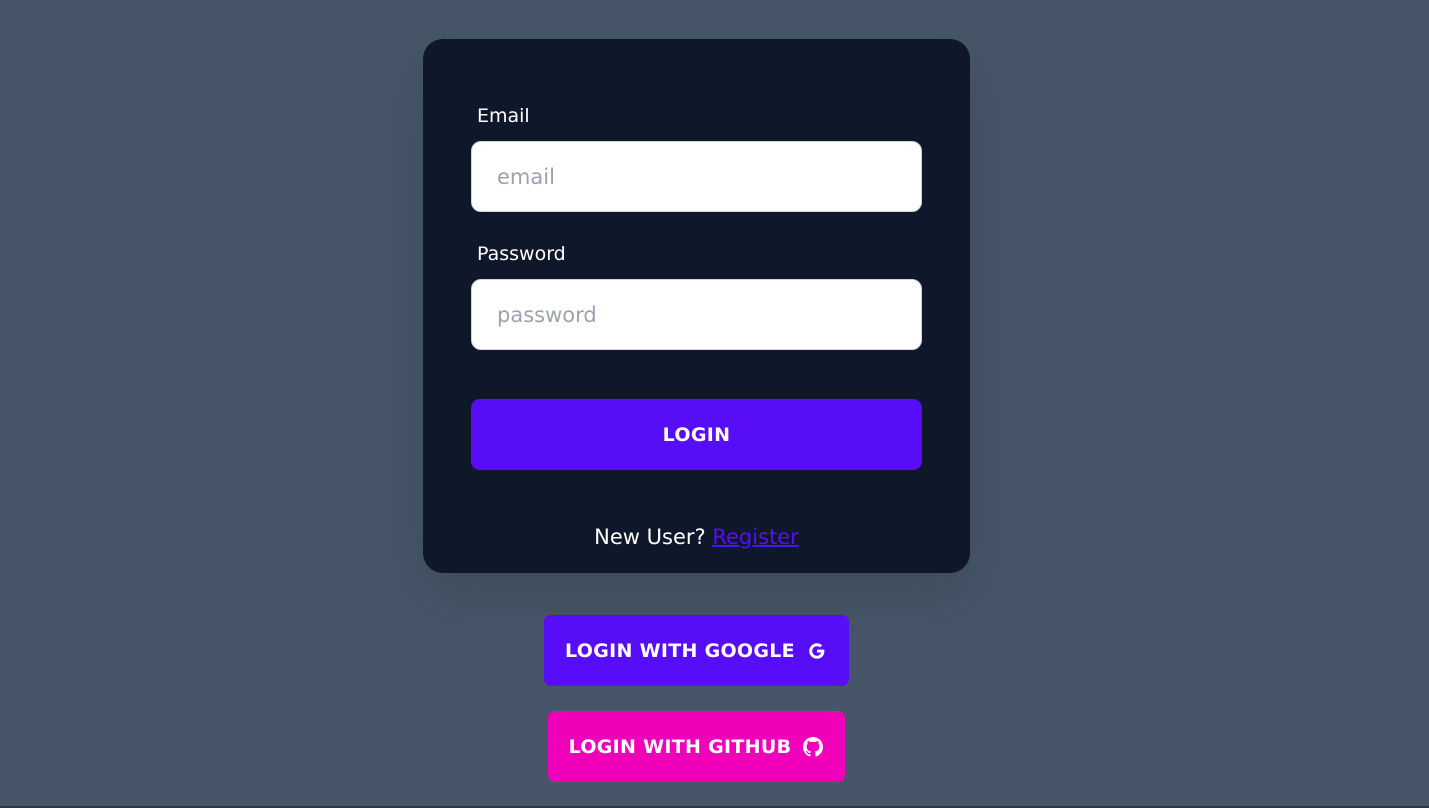 This screenshot has height=808, width=1429. What do you see at coordinates (521, 254) in the screenshot?
I see `password-label: Password` at bounding box center [521, 254].